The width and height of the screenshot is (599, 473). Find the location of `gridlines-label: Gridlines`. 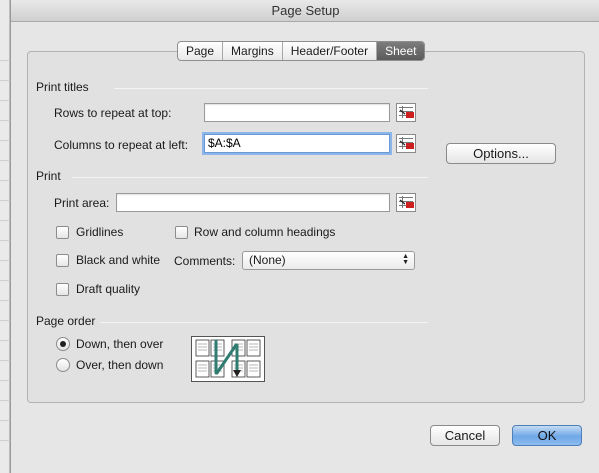

gridlines-label: Gridlines is located at coordinates (100, 232).